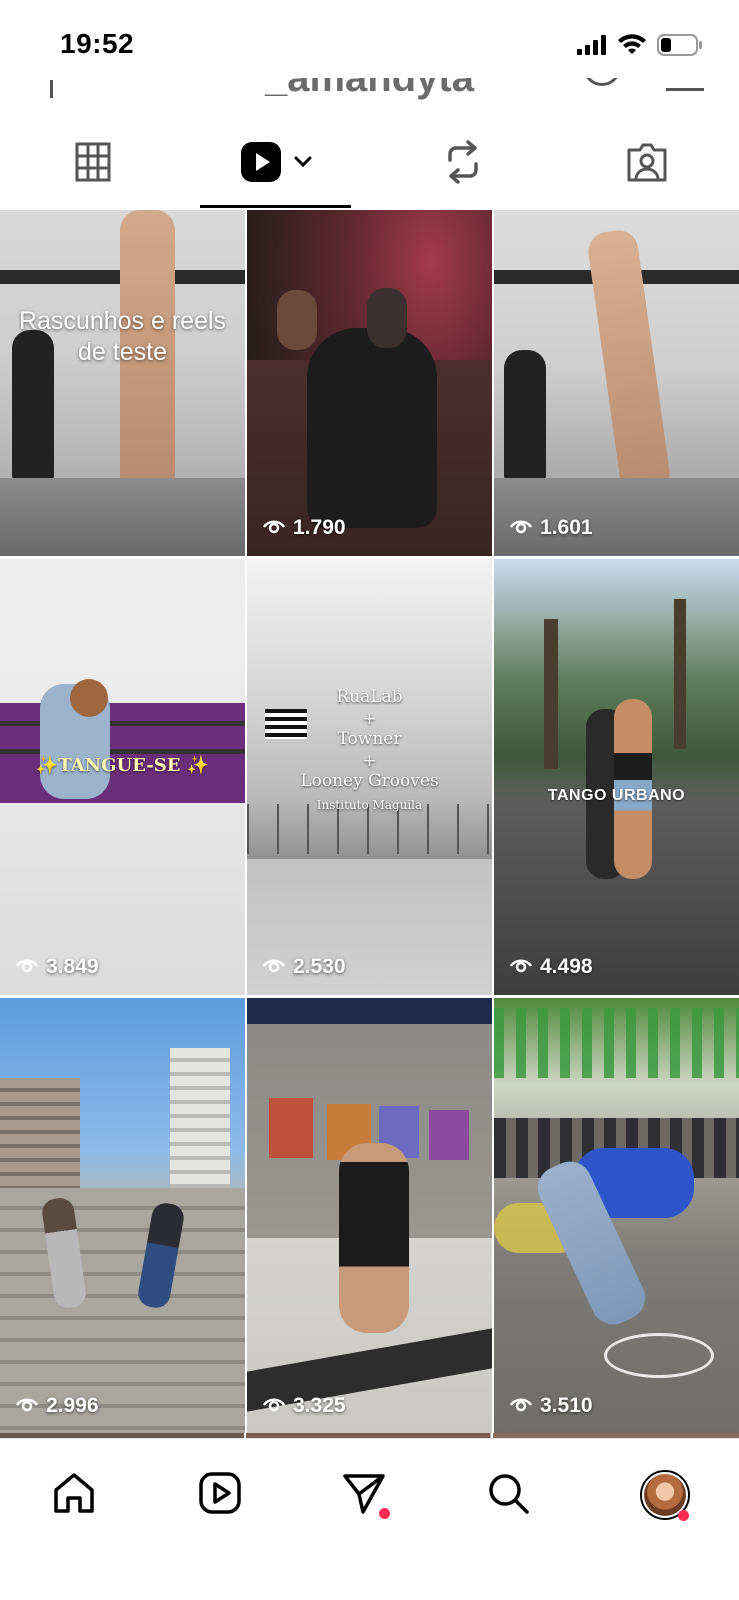  I want to click on reel-view-count: 3.510, so click(551, 1406).